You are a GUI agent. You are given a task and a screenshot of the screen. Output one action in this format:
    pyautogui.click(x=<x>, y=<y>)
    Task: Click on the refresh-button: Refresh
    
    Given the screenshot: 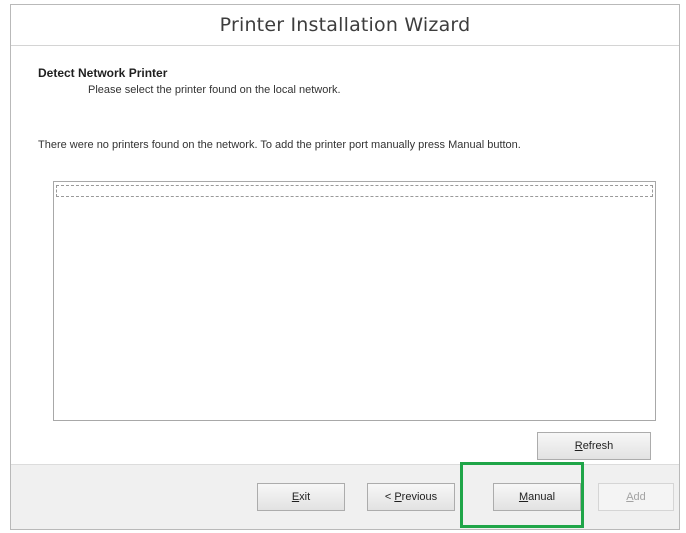 What is the action you would take?
    pyautogui.click(x=594, y=446)
    